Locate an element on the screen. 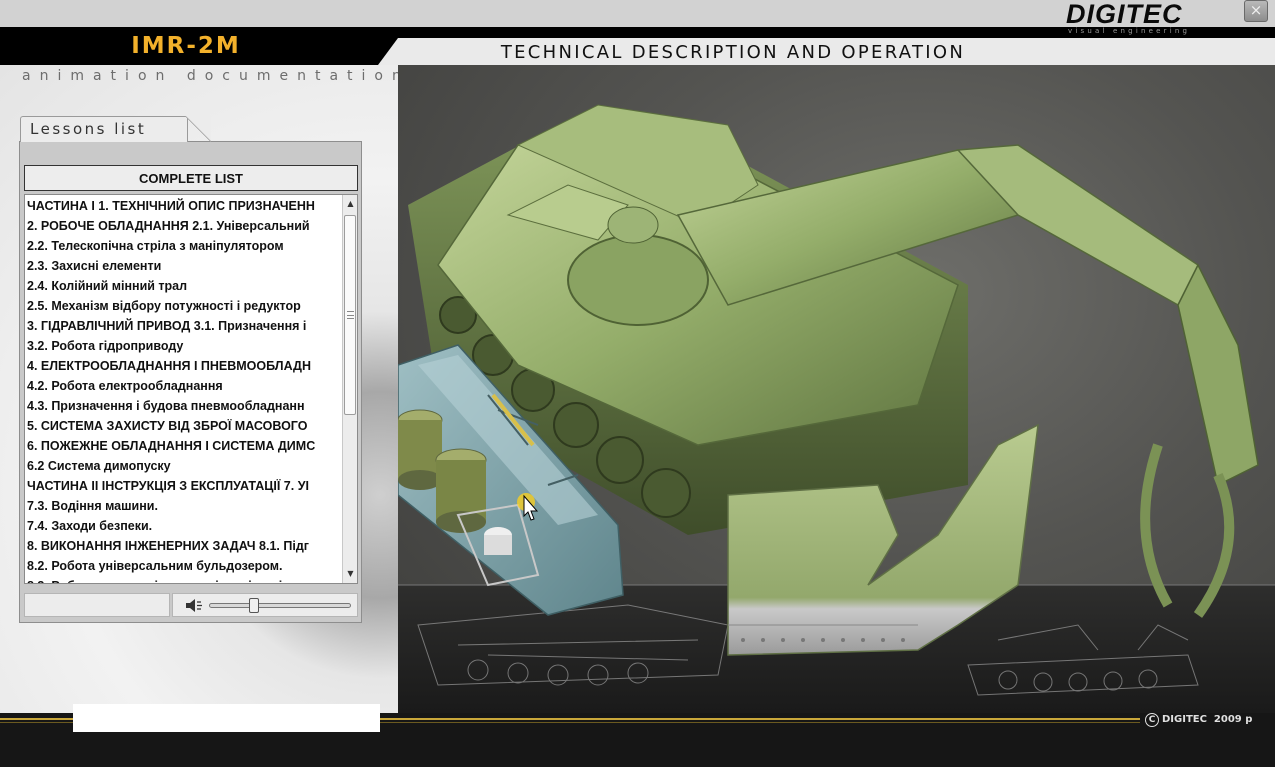 The height and width of the screenshot is (767, 1275). volume-control is located at coordinates (265, 605).